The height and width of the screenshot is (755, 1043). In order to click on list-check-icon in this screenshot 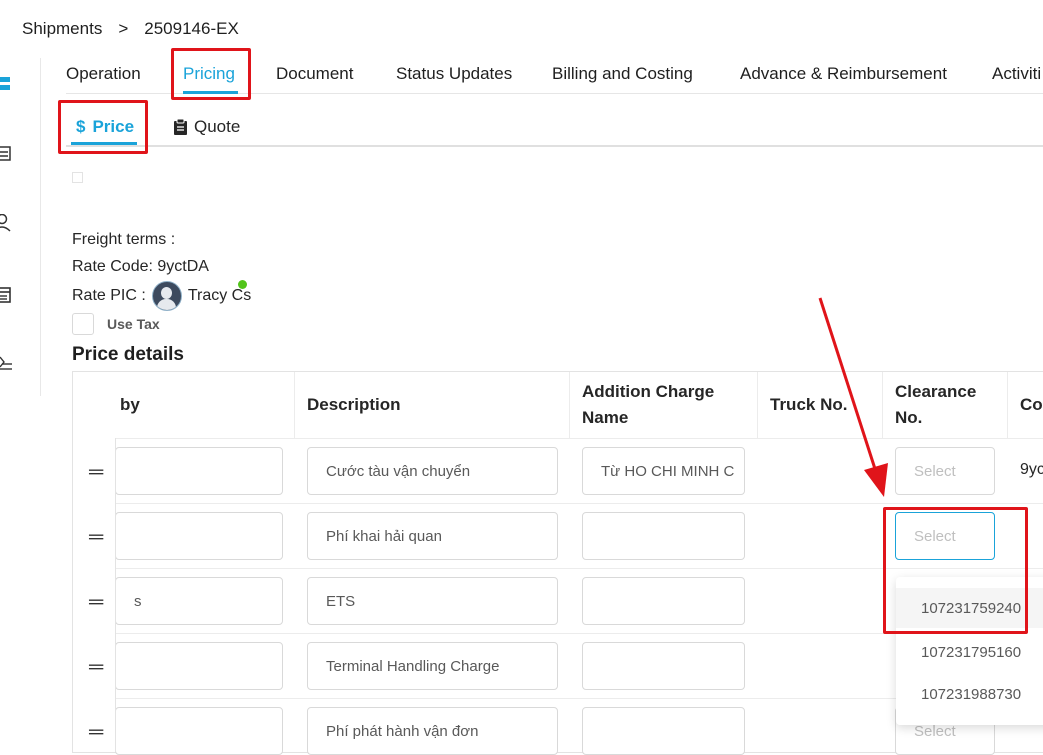, I will do `click(6, 365)`.